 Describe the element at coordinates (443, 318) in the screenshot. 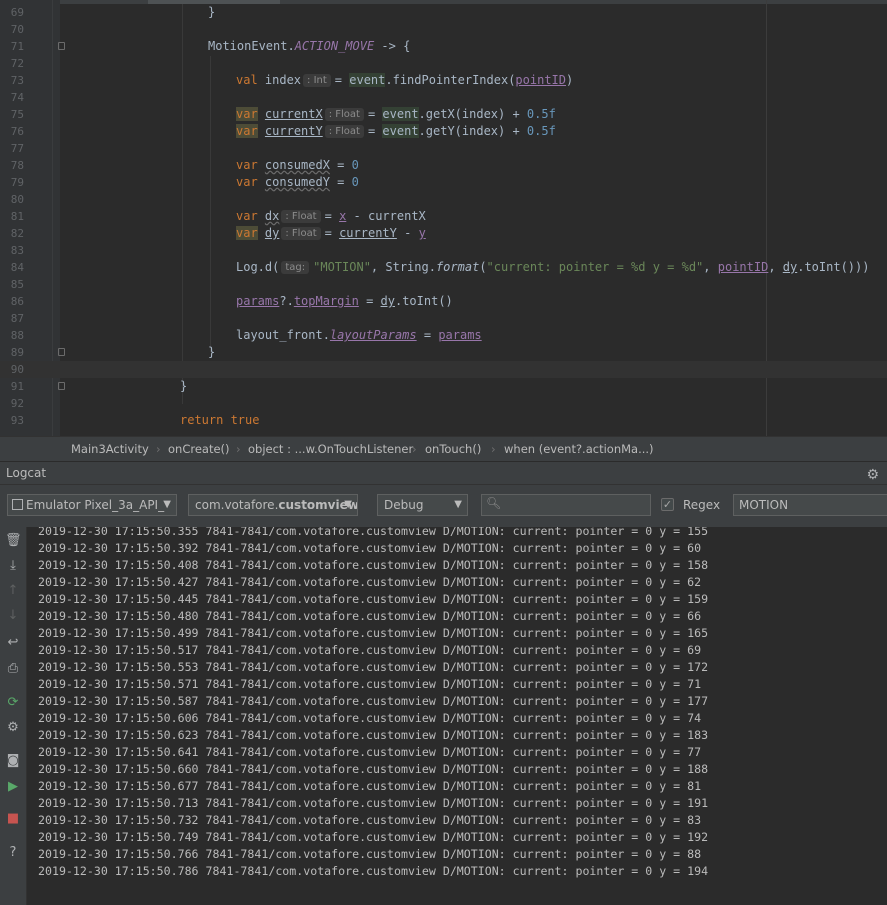

I see `code-line: 87` at that location.